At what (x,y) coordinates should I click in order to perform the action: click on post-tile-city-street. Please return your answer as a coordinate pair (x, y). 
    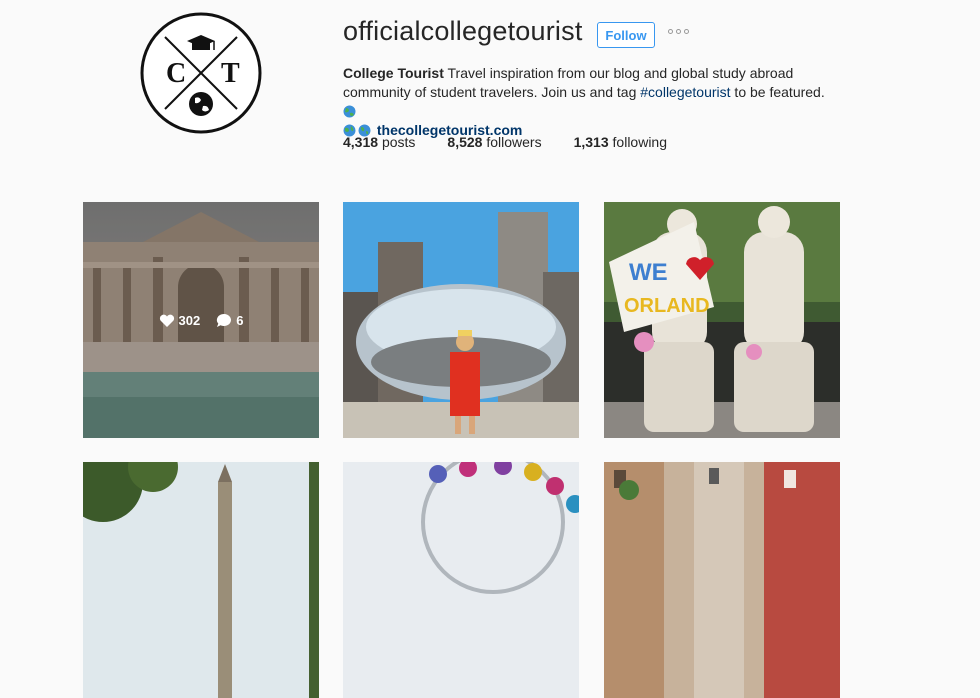
    Looking at the image, I should click on (722, 580).